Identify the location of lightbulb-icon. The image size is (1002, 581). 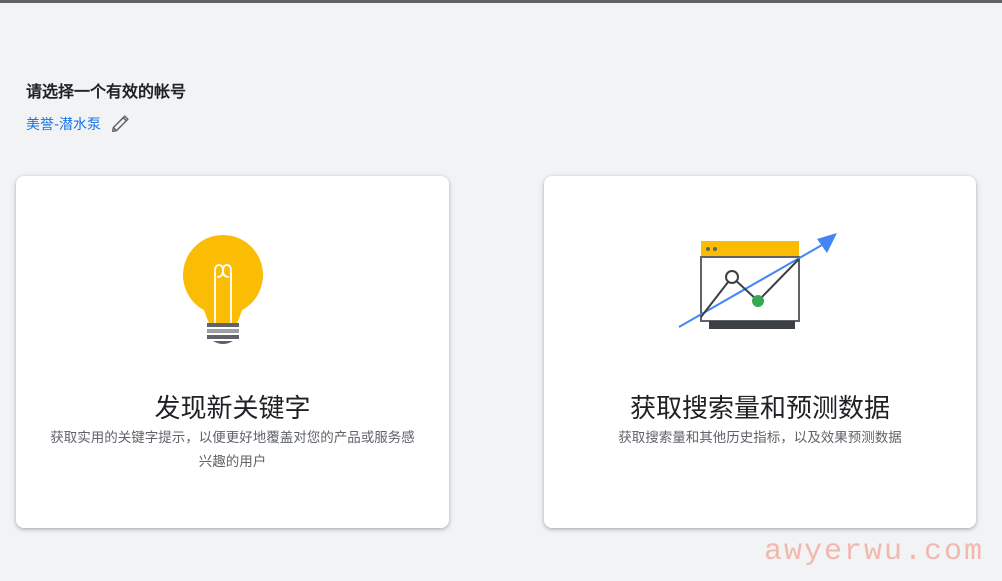
(222, 289).